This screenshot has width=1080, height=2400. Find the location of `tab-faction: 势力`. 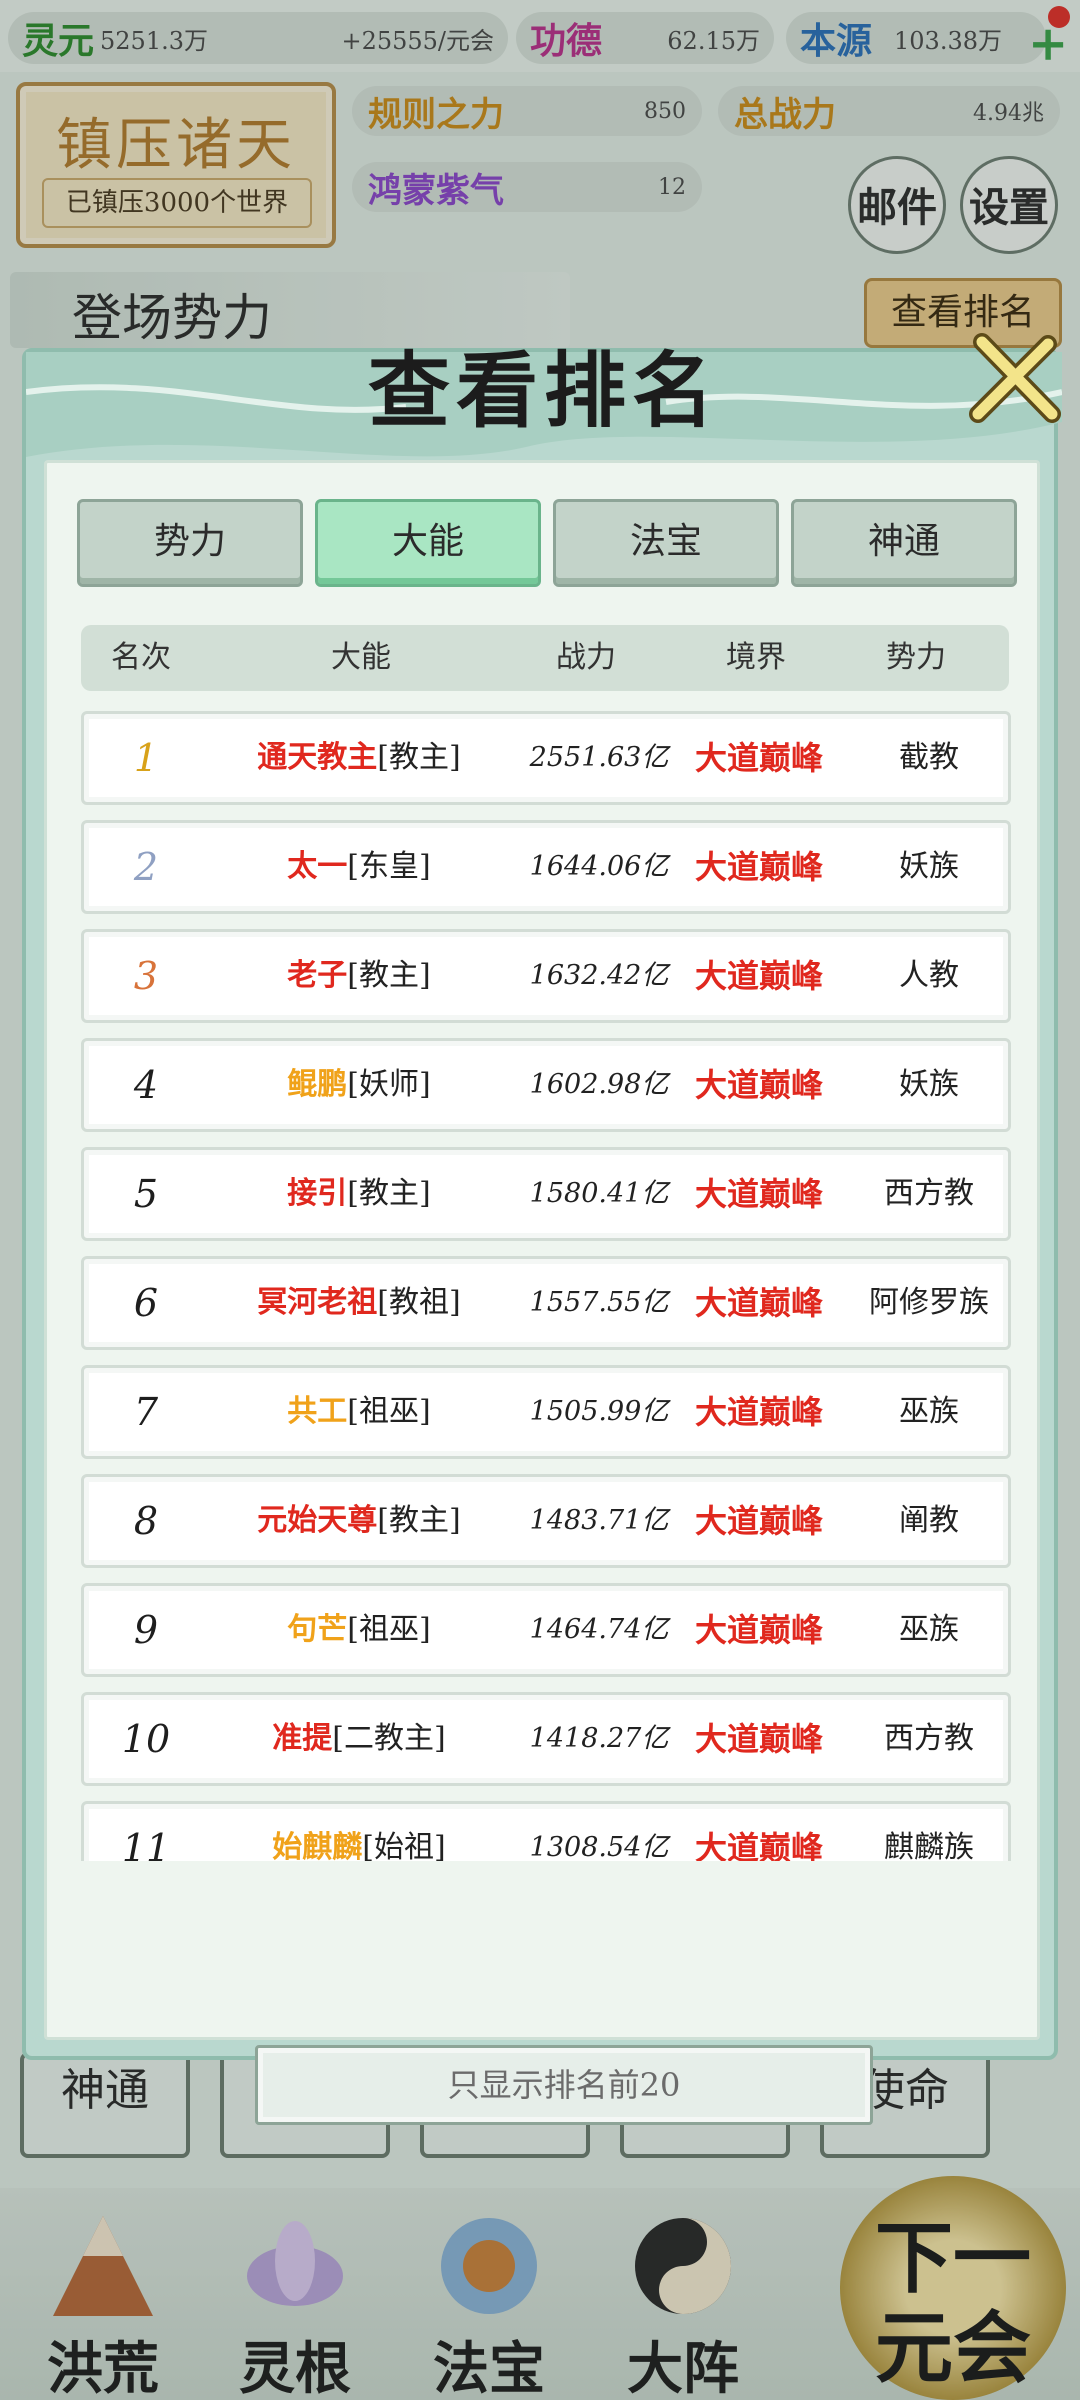

tab-faction: 势力 is located at coordinates (190, 543).